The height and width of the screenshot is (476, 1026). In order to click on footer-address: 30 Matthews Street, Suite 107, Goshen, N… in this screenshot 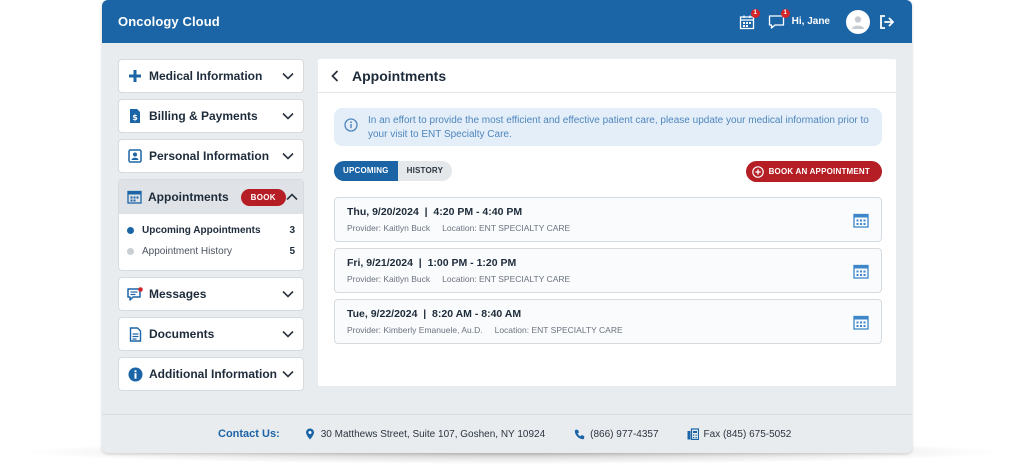, I will do `click(424, 434)`.